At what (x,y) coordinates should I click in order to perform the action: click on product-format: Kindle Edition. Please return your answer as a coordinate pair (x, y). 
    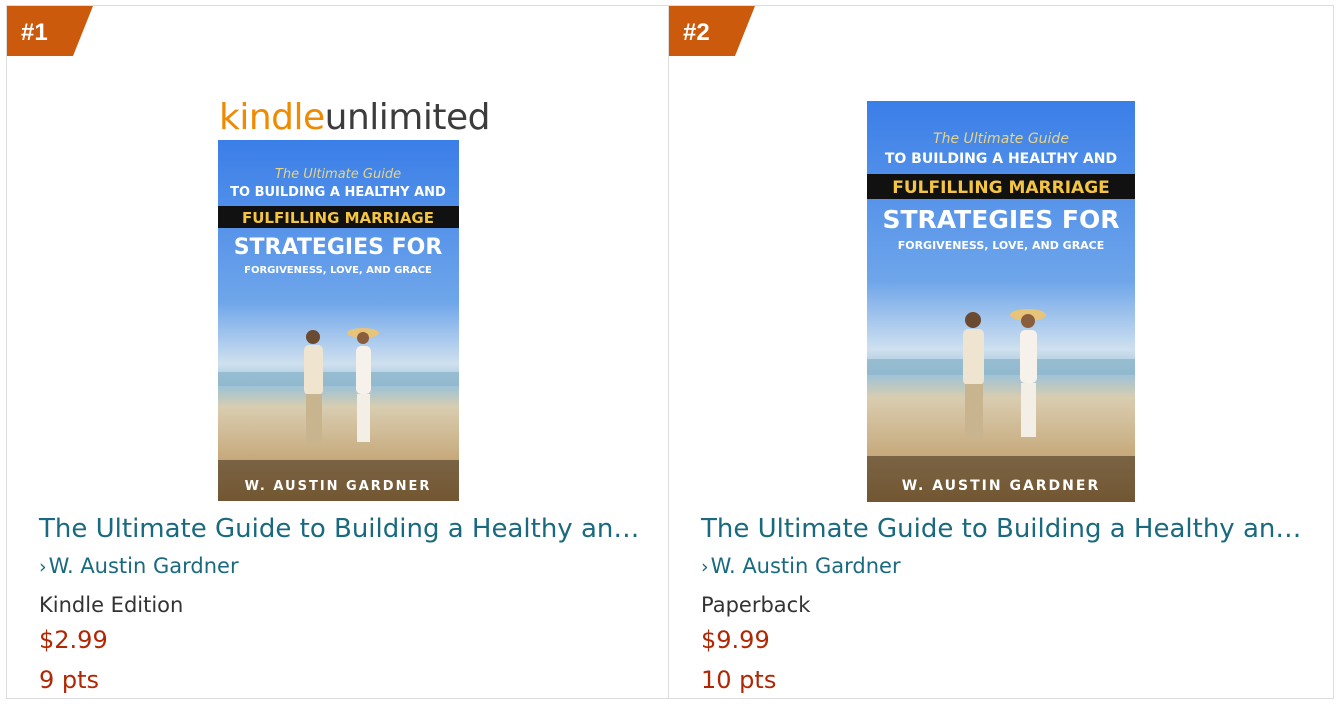
    Looking at the image, I should click on (111, 605).